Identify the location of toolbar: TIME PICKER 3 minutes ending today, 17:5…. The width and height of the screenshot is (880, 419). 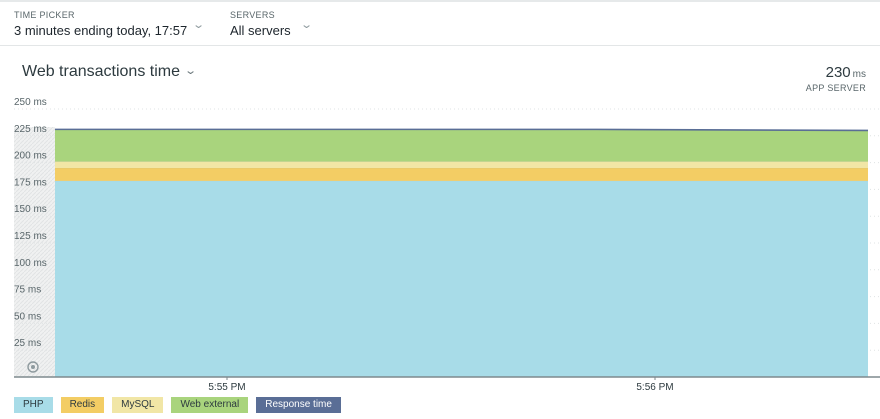
(440, 24).